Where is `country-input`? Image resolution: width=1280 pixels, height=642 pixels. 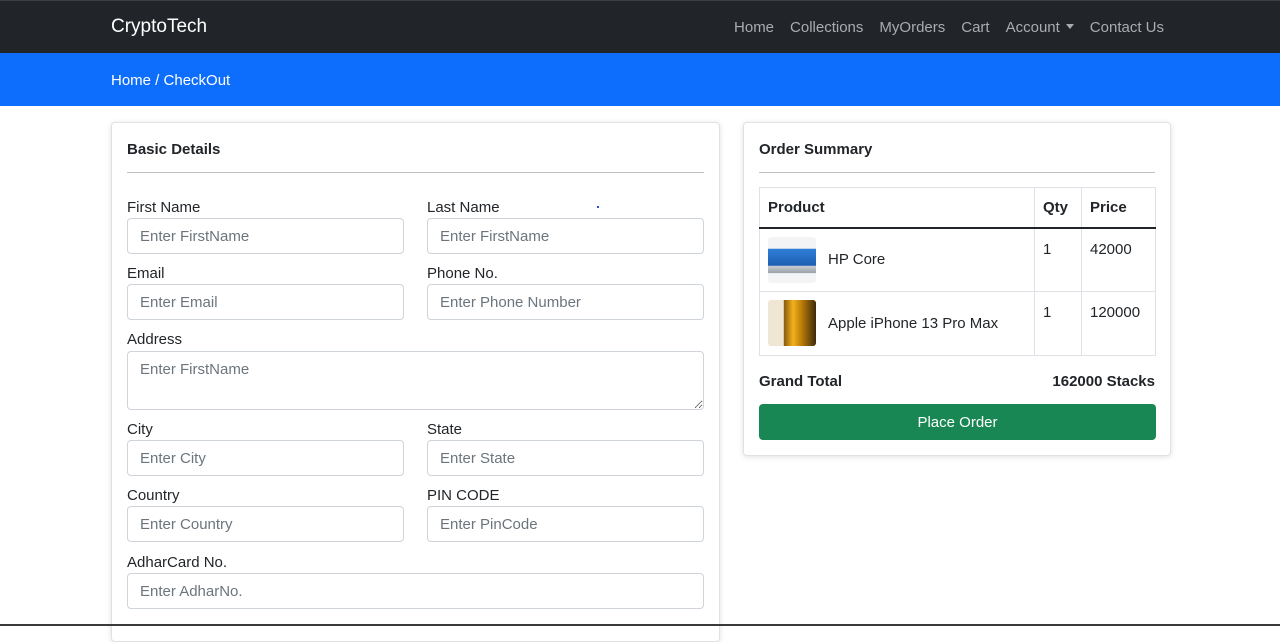 country-input is located at coordinates (265, 524).